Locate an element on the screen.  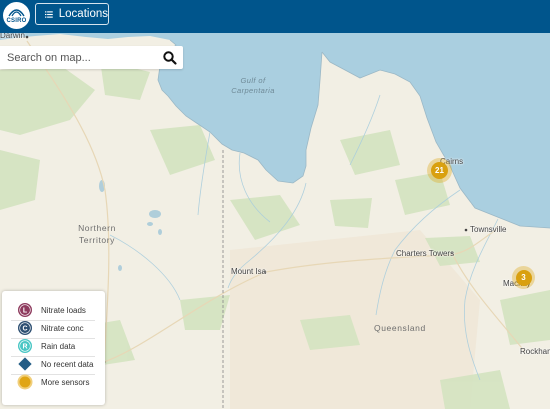
cluster-count: 21 is located at coordinates (439, 170).